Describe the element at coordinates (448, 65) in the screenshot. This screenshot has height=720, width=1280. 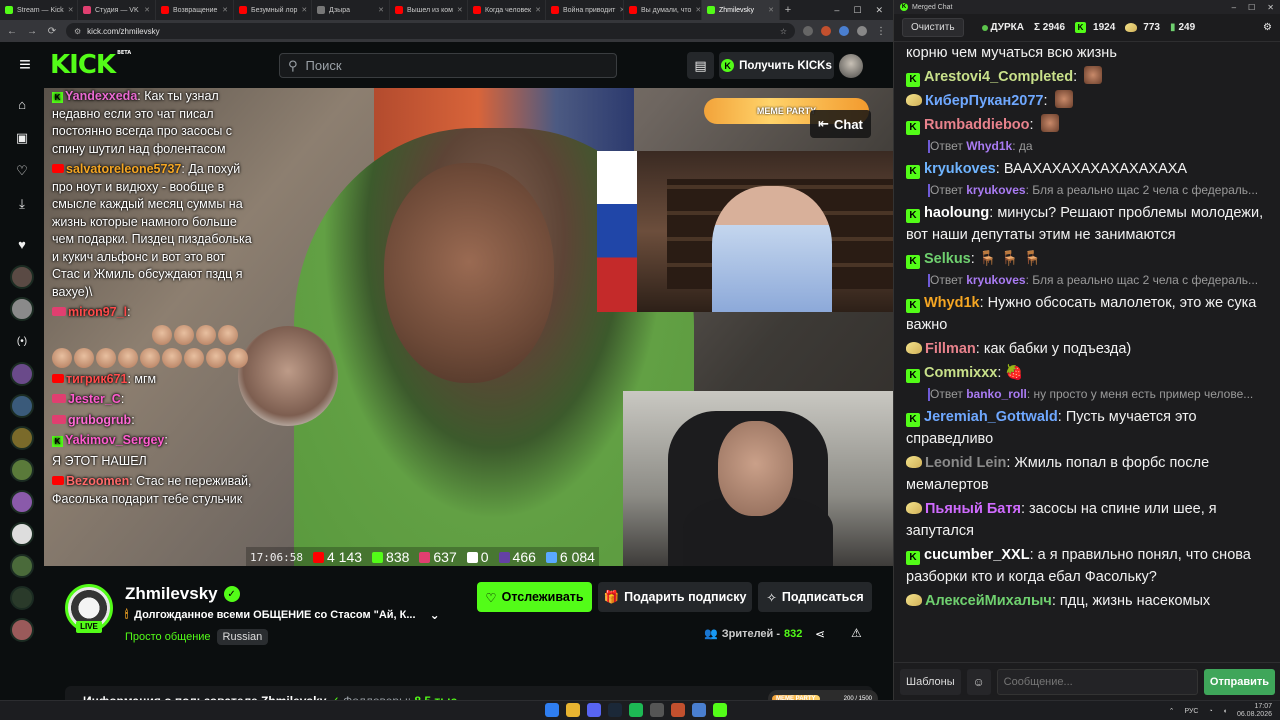
I see `search-input: ⚲ Поиск` at that location.